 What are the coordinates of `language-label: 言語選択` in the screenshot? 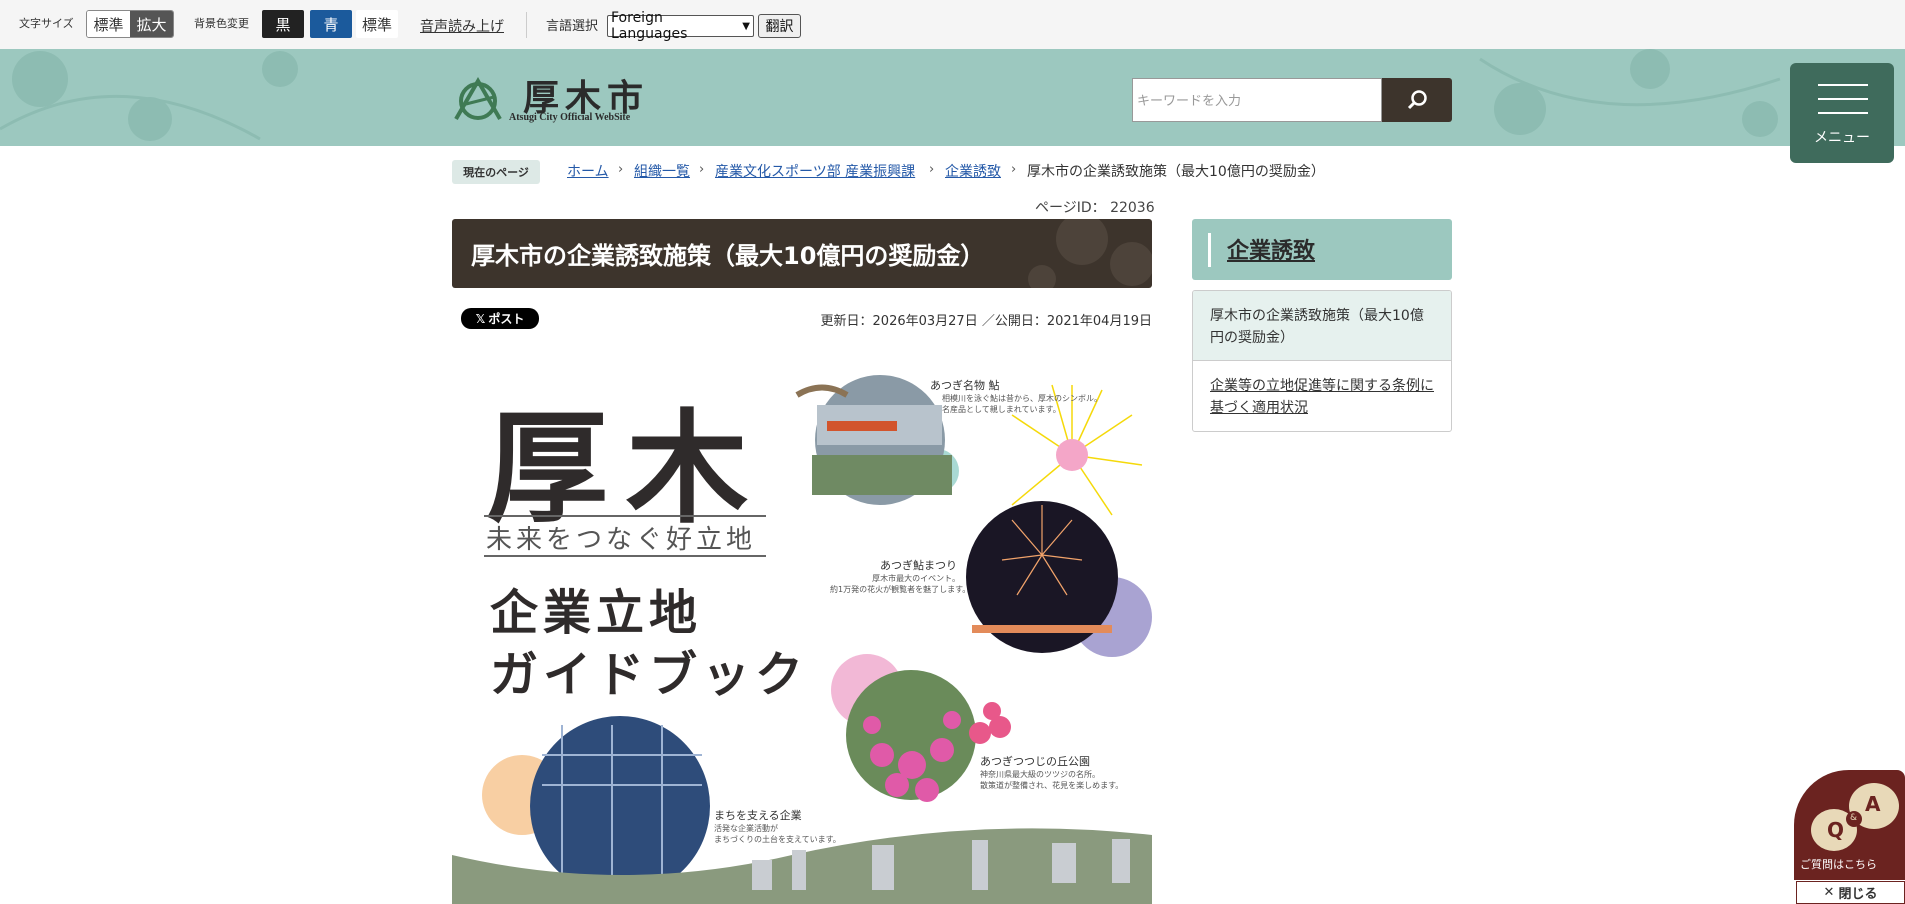 It's located at (572, 26).